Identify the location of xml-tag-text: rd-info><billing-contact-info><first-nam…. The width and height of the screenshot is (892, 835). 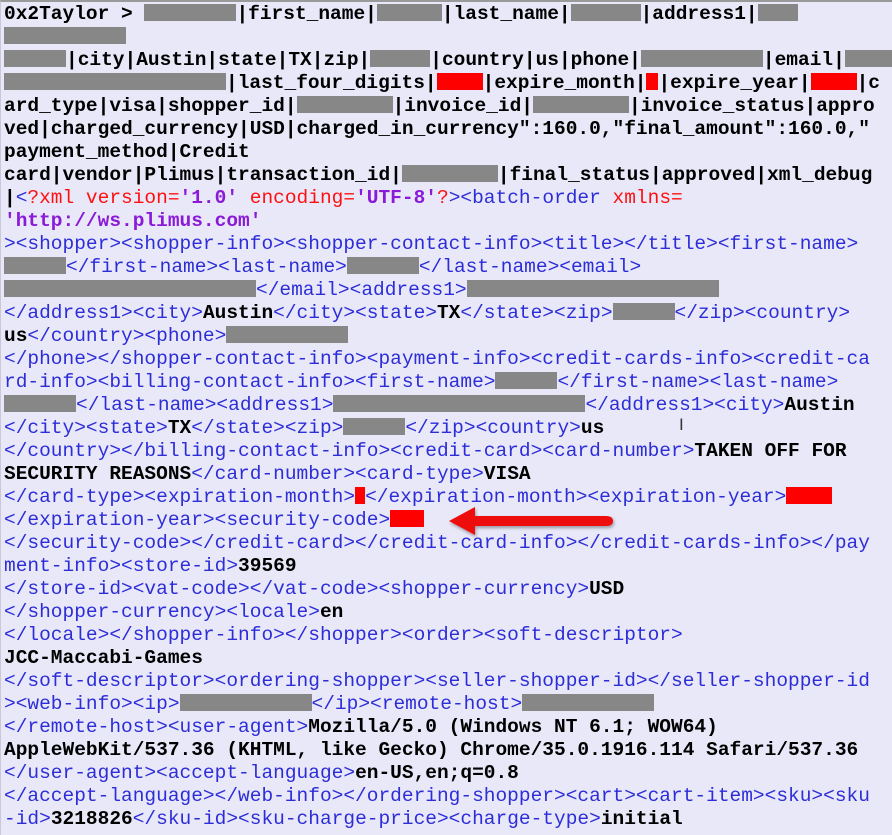
(250, 382).